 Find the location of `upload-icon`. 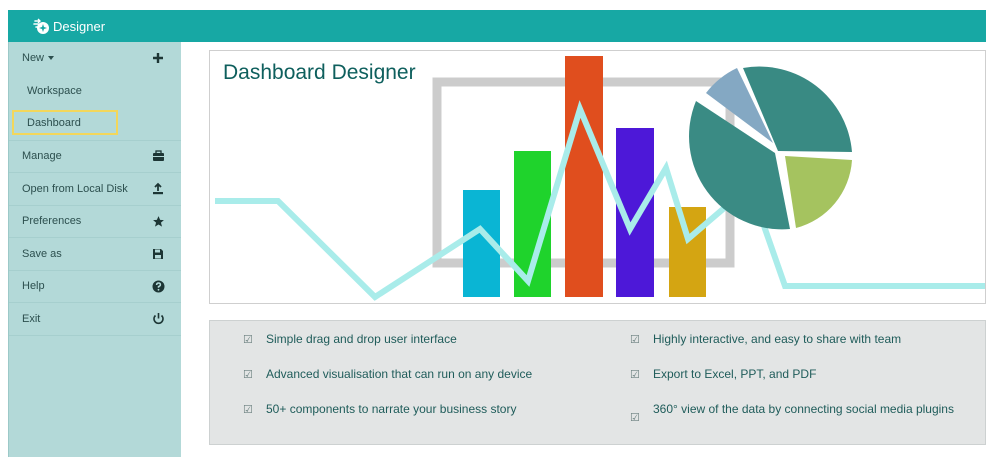

upload-icon is located at coordinates (158, 189).